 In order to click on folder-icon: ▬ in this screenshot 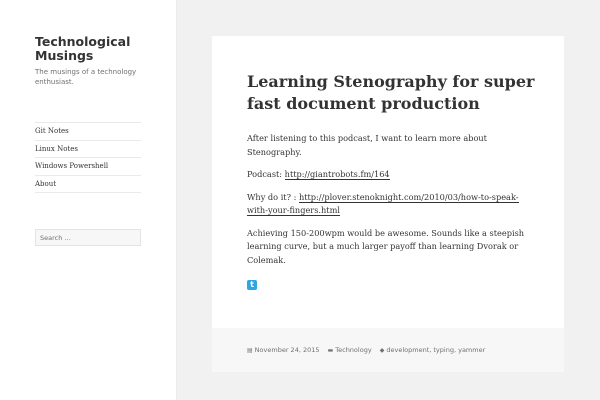, I will do `click(330, 350)`.